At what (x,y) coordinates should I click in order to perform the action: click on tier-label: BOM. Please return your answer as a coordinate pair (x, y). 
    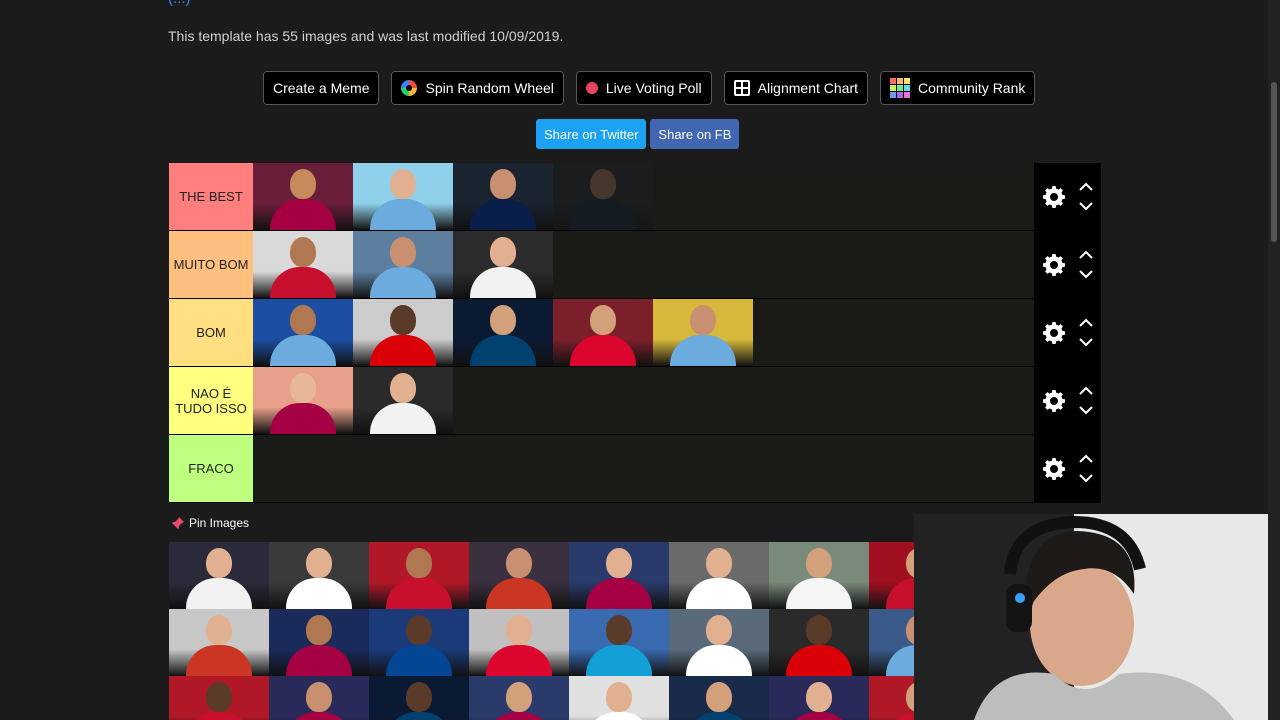
    Looking at the image, I should click on (211, 332).